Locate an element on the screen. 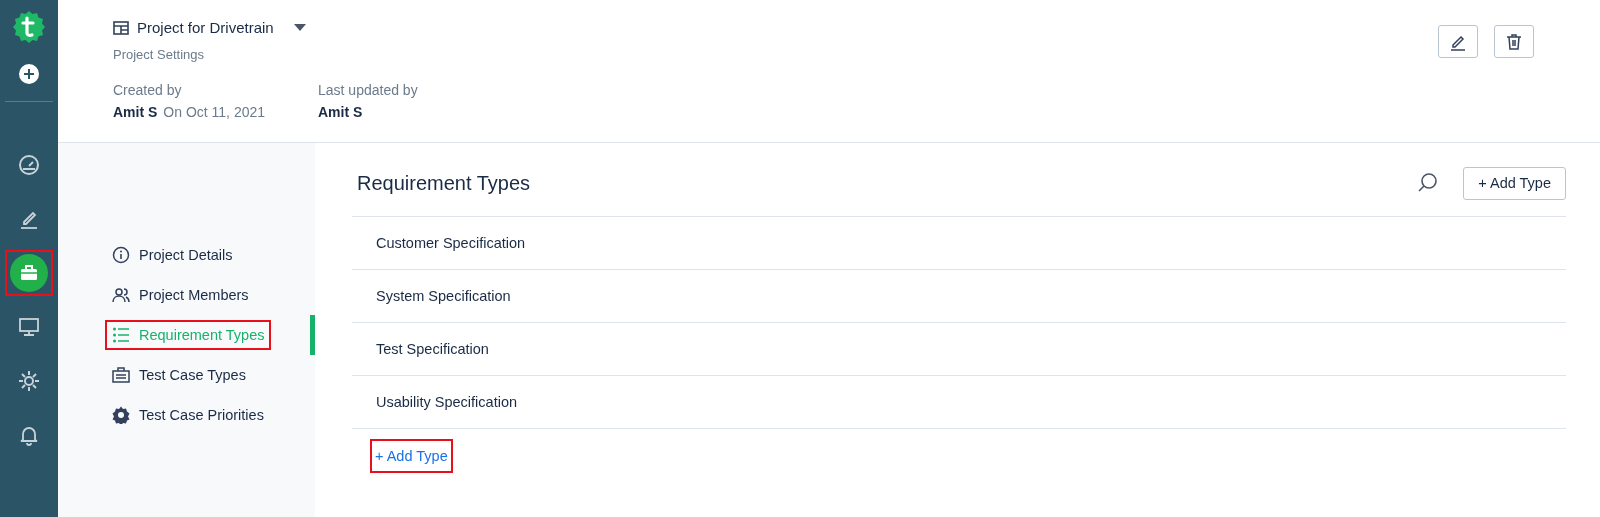  page-subtitle: Project Settings is located at coordinates (159, 54).